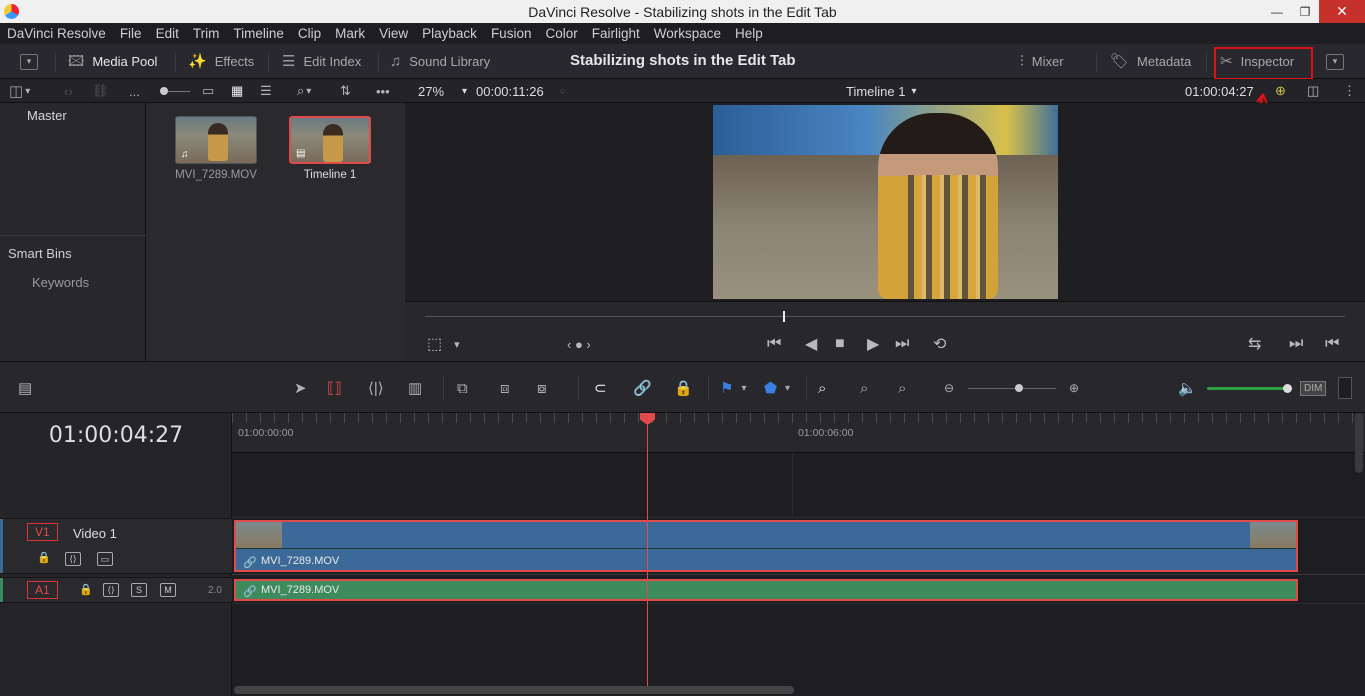 The width and height of the screenshot is (1365, 696). Describe the element at coordinates (1042, 61) in the screenshot. I see `mixer-button: ⫶ Mixer` at that location.